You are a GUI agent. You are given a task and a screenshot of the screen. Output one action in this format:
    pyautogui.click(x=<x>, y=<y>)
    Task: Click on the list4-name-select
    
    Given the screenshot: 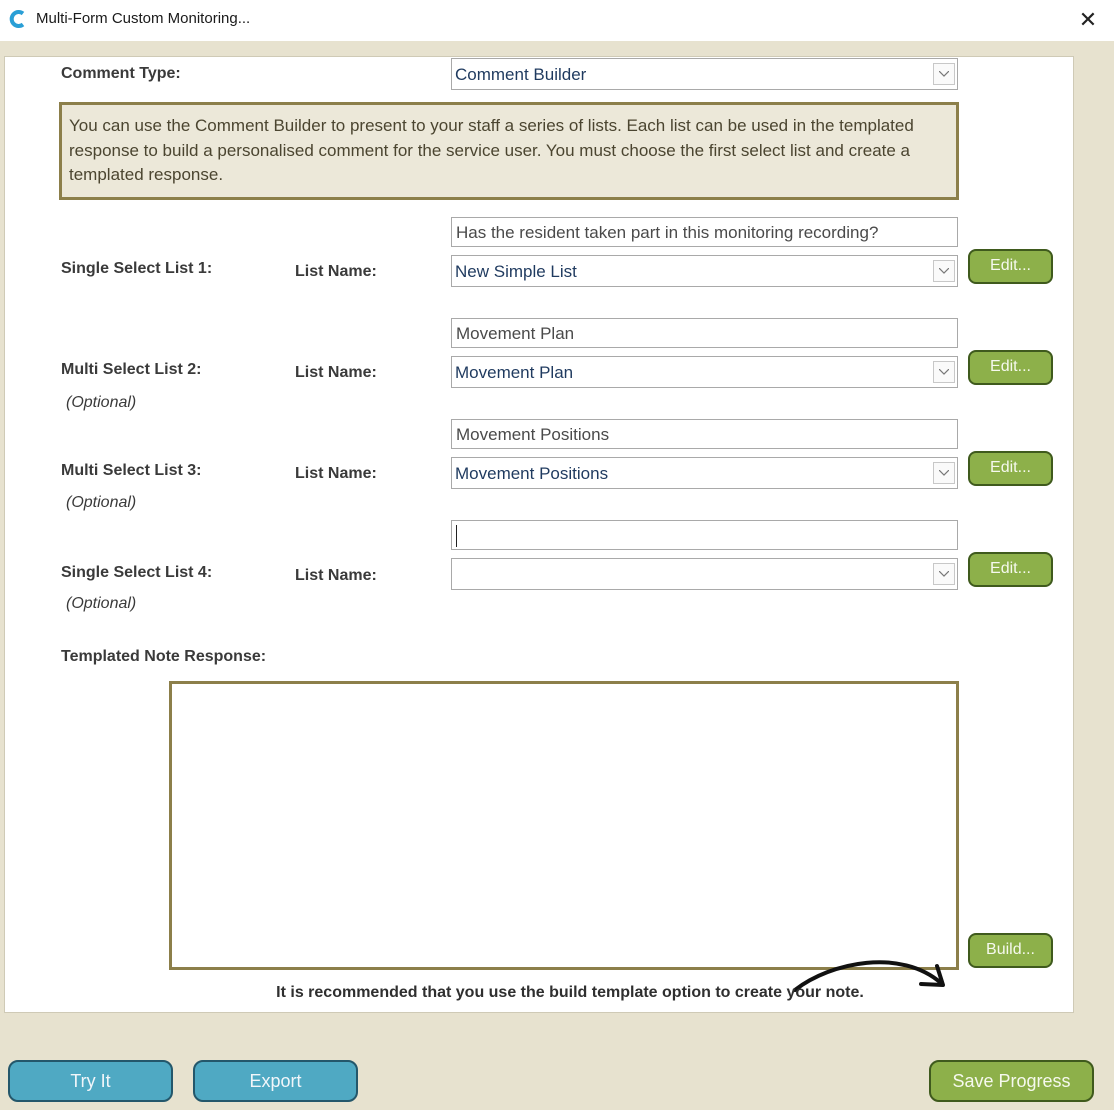 What is the action you would take?
    pyautogui.click(x=704, y=574)
    